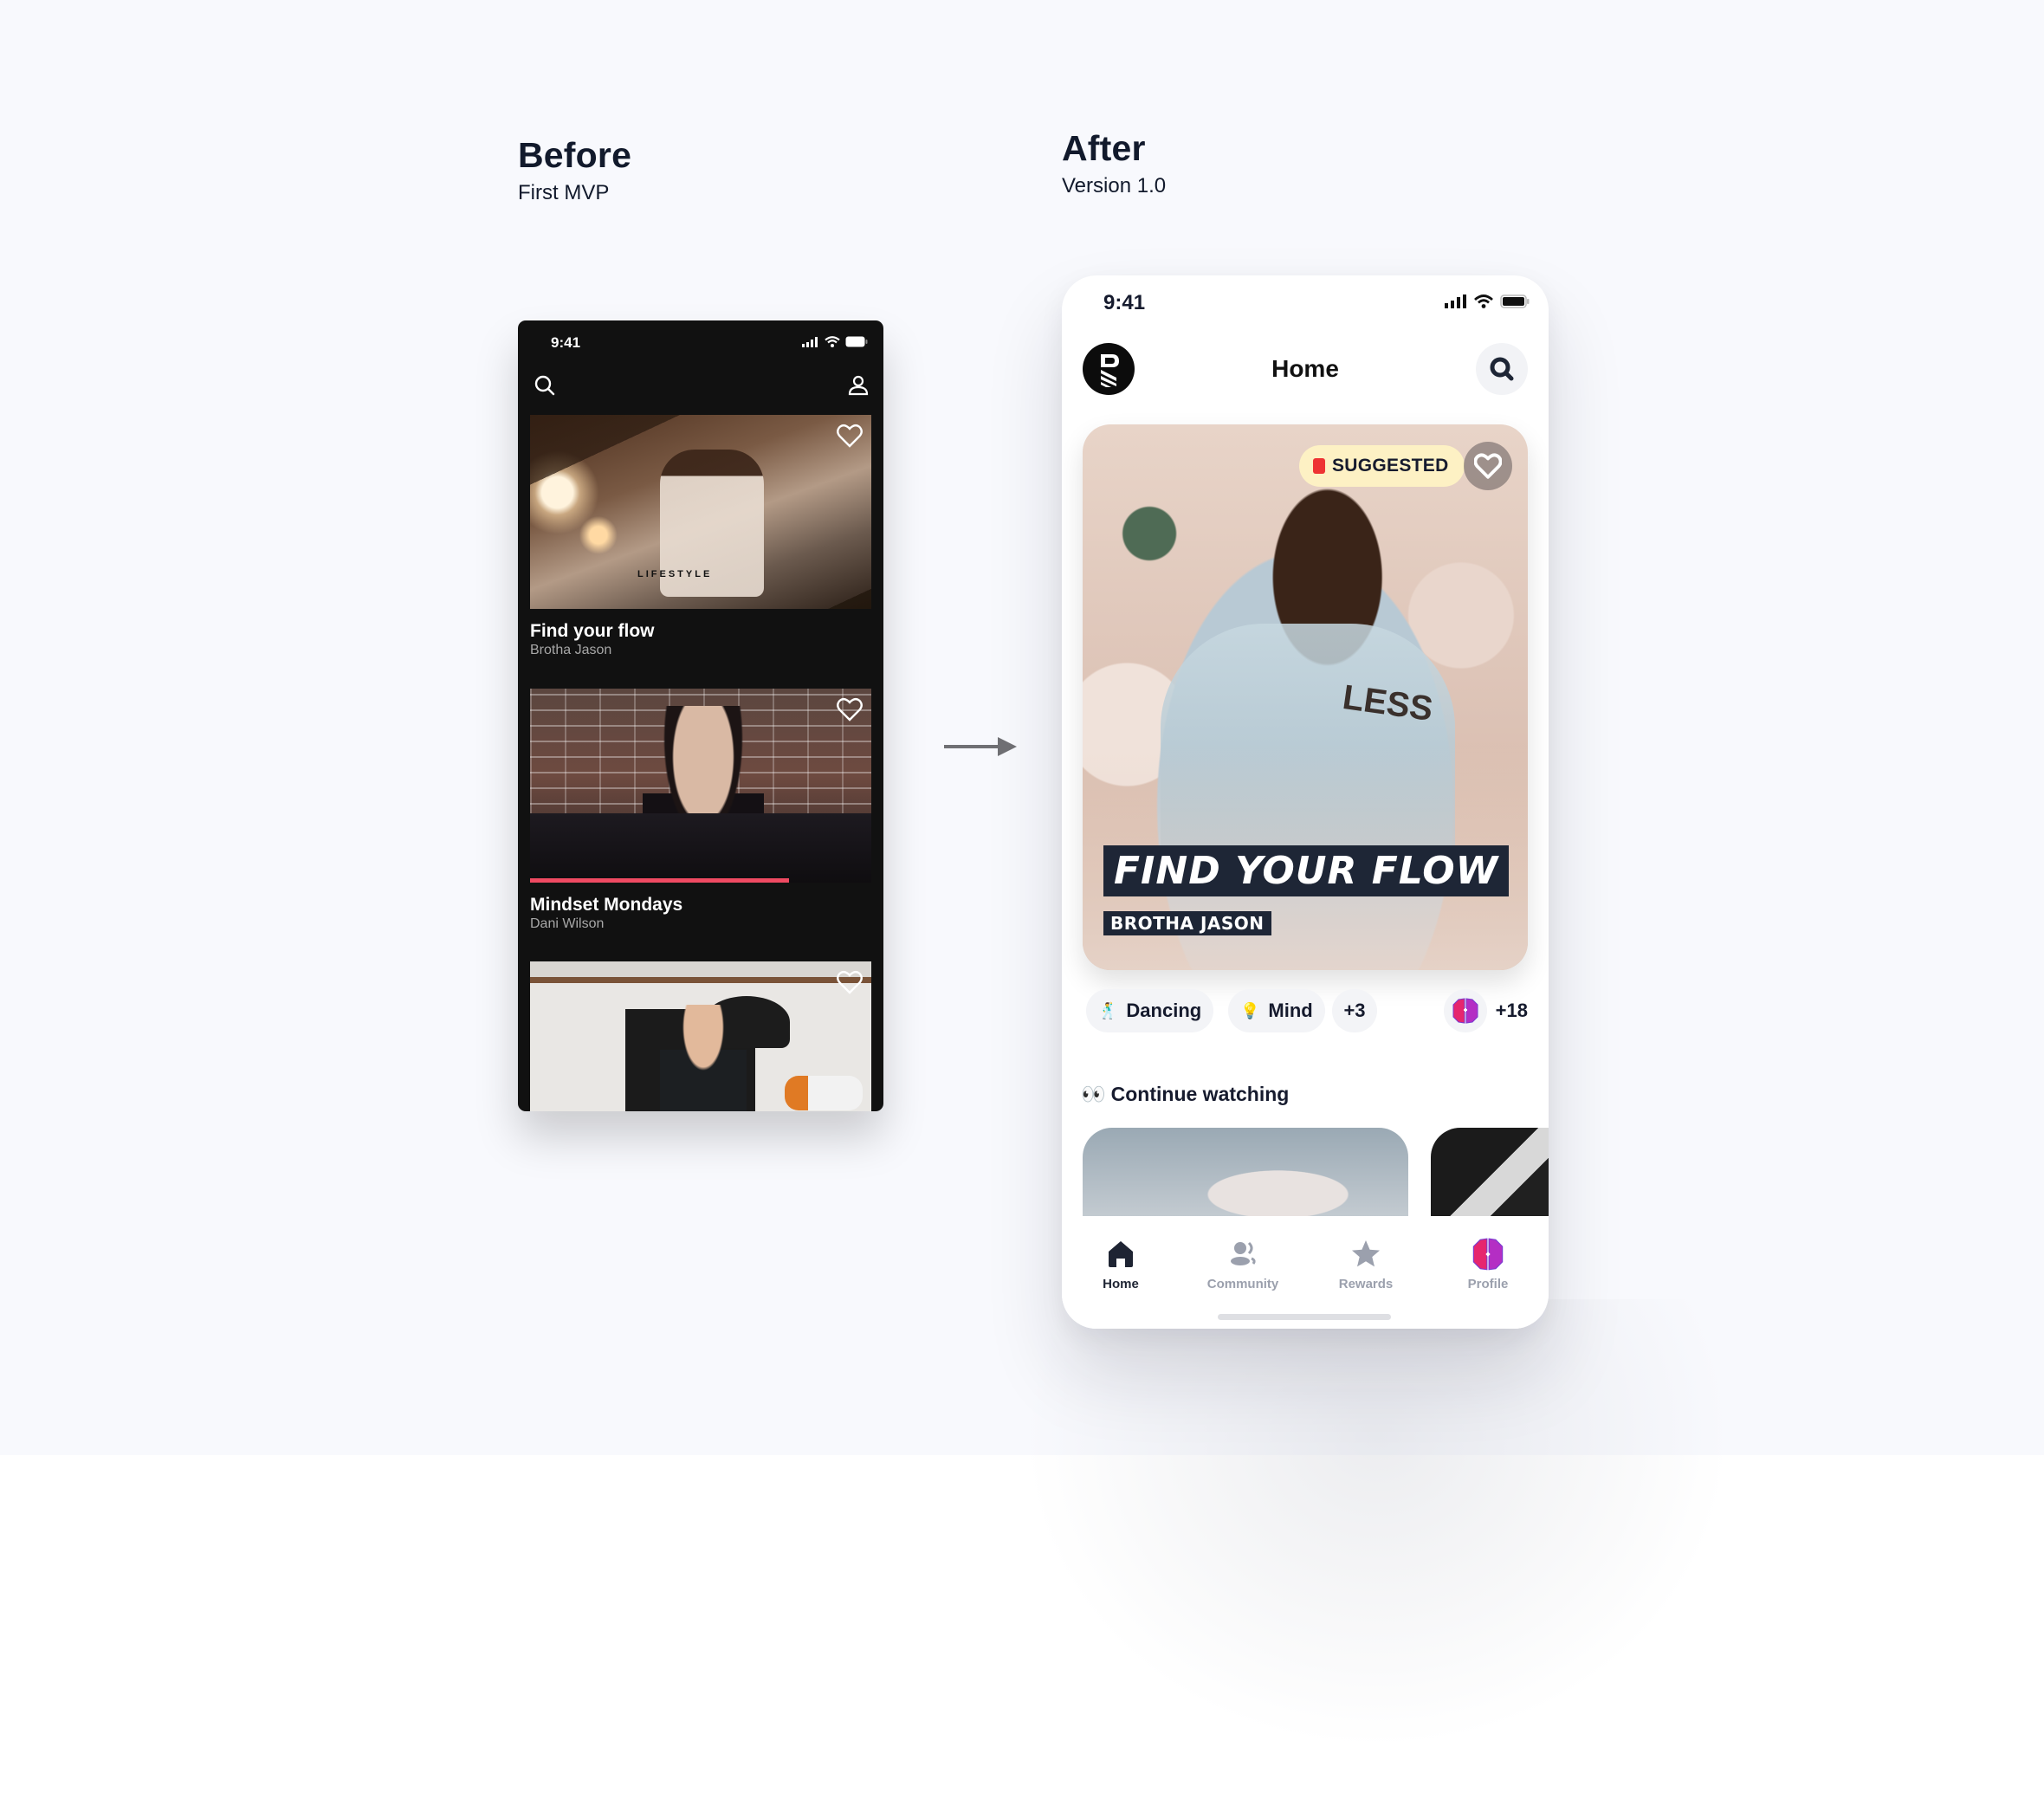 This screenshot has width=2044, height=1812. What do you see at coordinates (1305, 372) in the screenshot?
I see `app-header: Home` at bounding box center [1305, 372].